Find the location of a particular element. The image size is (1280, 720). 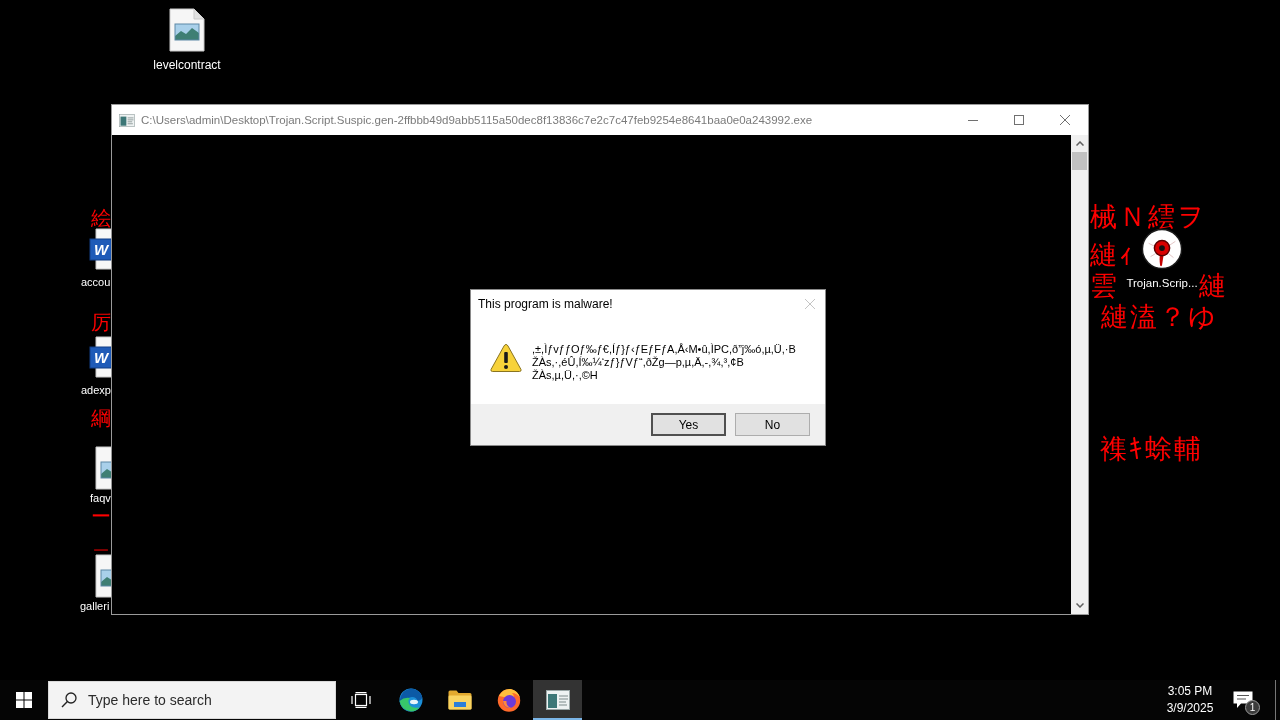

shortcut-label: levelcontract is located at coordinates (187, 65).